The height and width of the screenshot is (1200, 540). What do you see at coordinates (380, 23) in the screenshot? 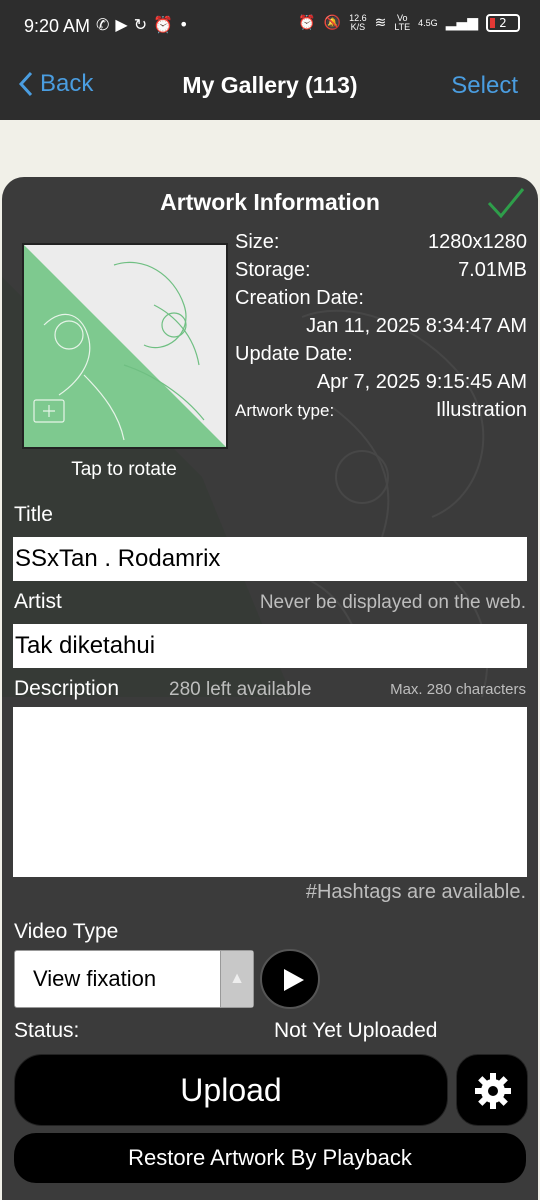
I see `wifi-icon: ≋` at bounding box center [380, 23].